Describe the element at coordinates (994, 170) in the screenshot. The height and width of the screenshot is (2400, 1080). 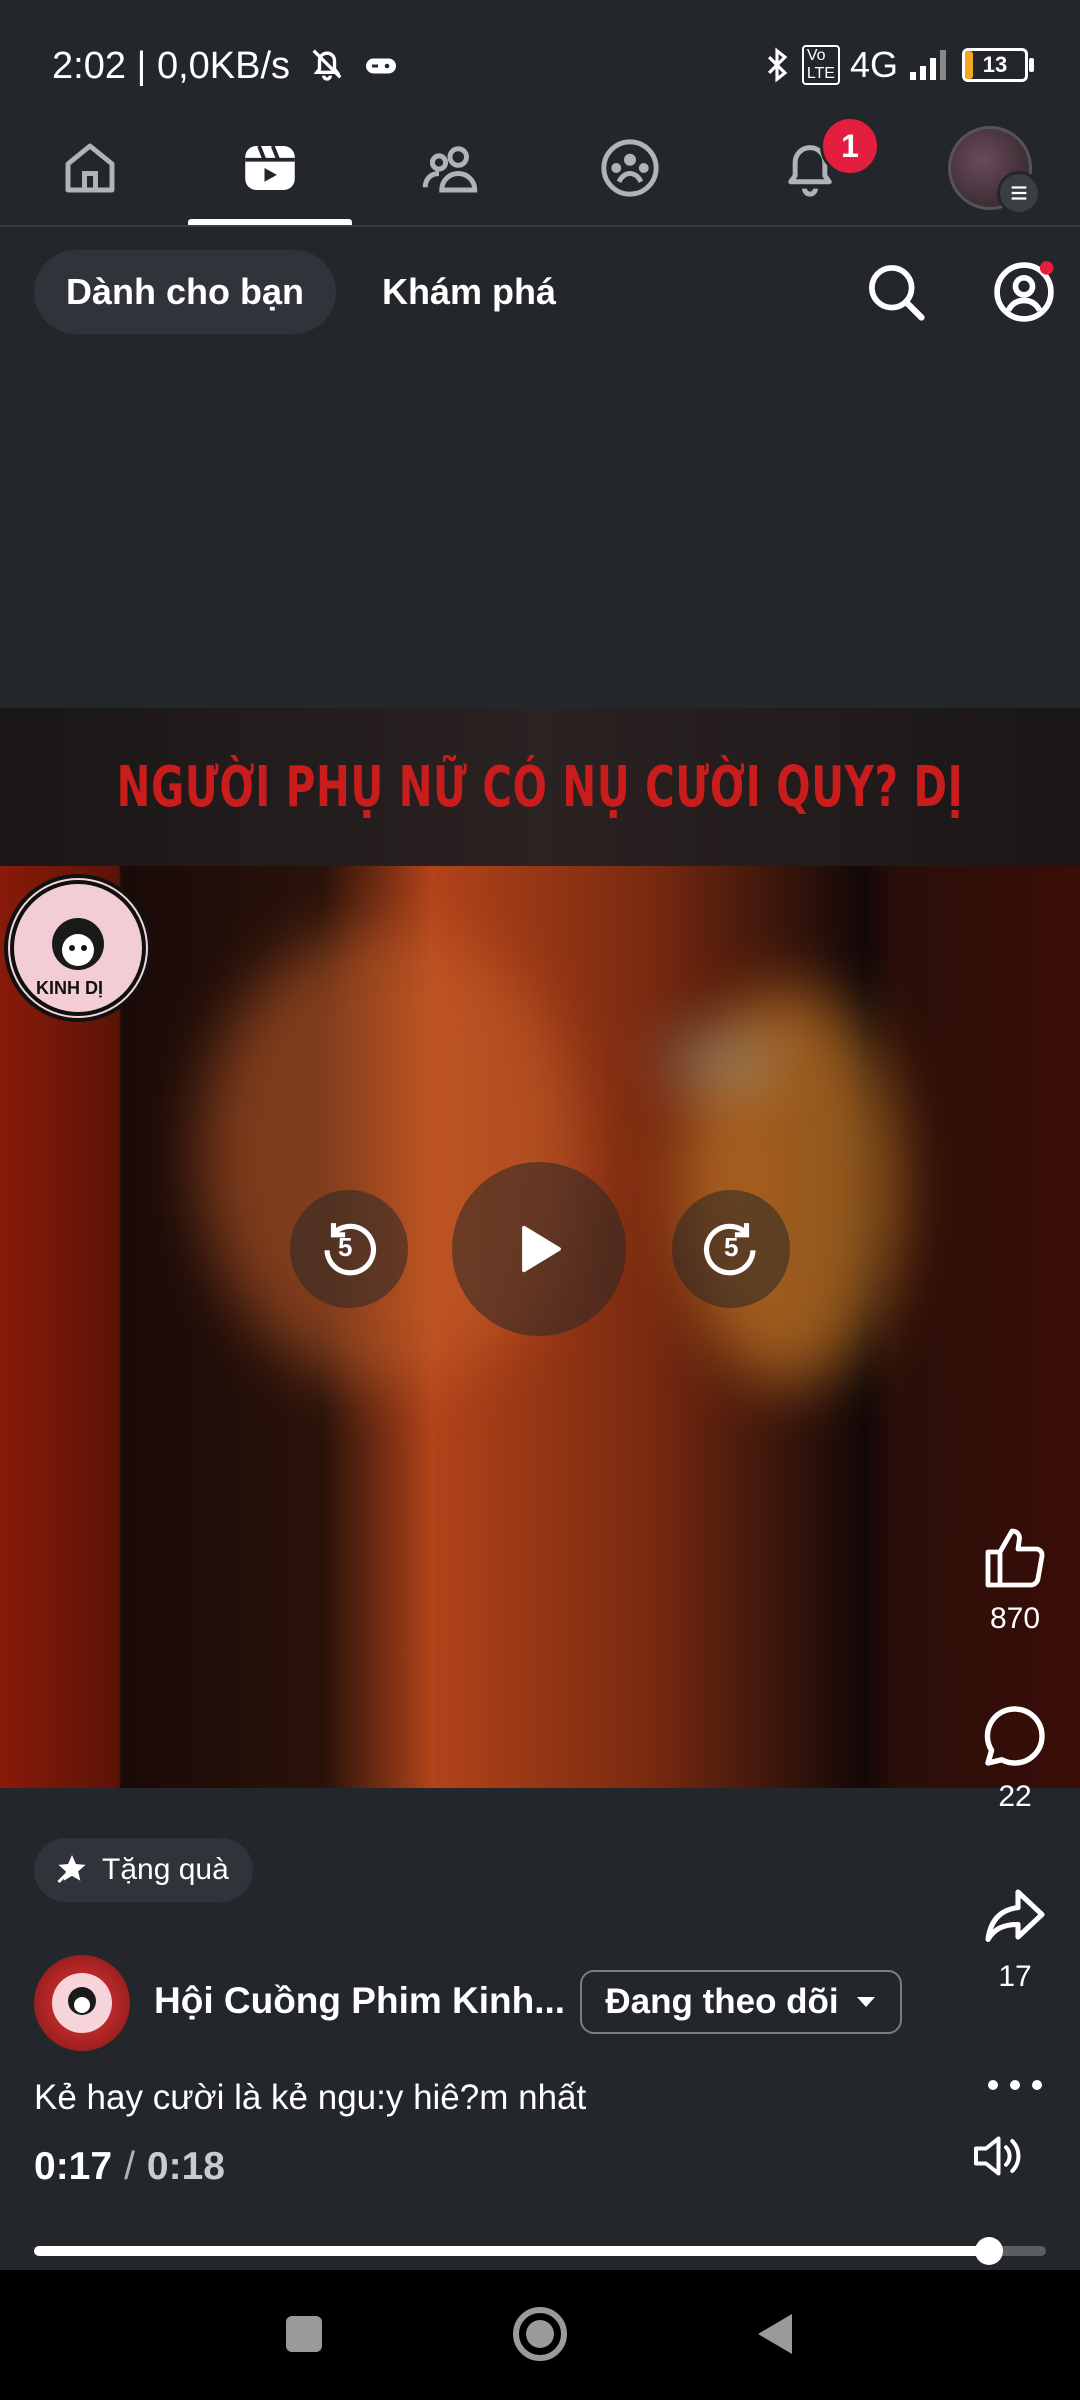
I see `avatar` at that location.